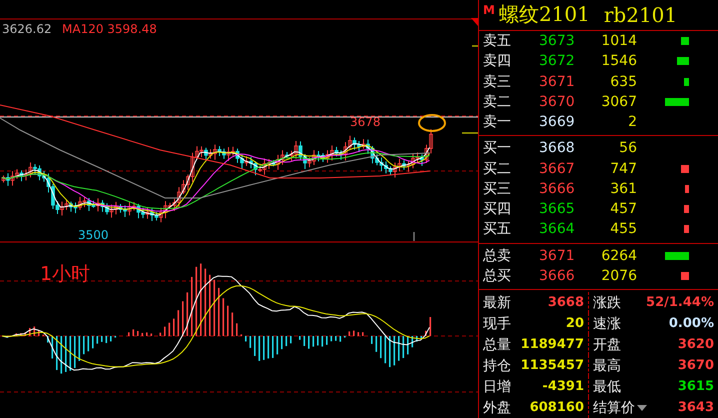  Describe the element at coordinates (696, 408) in the screenshot. I see `stat-value: 3643` at that location.